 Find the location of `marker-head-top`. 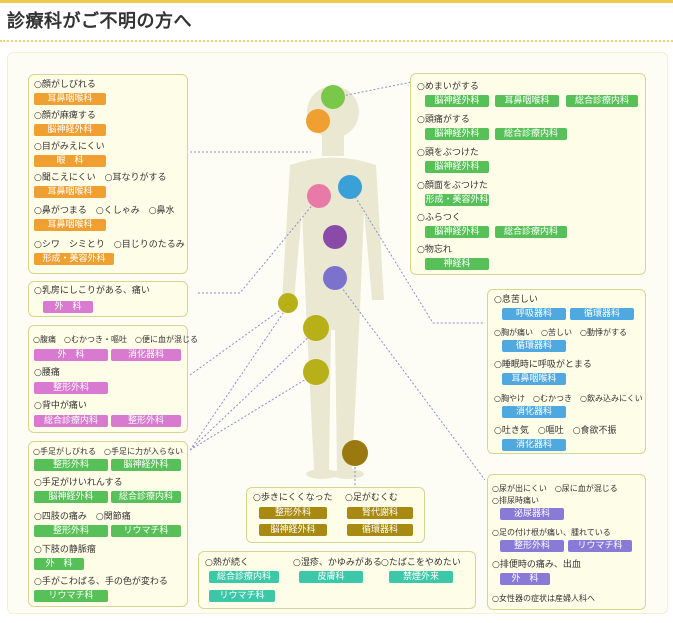

marker-head-top is located at coordinates (333, 97).